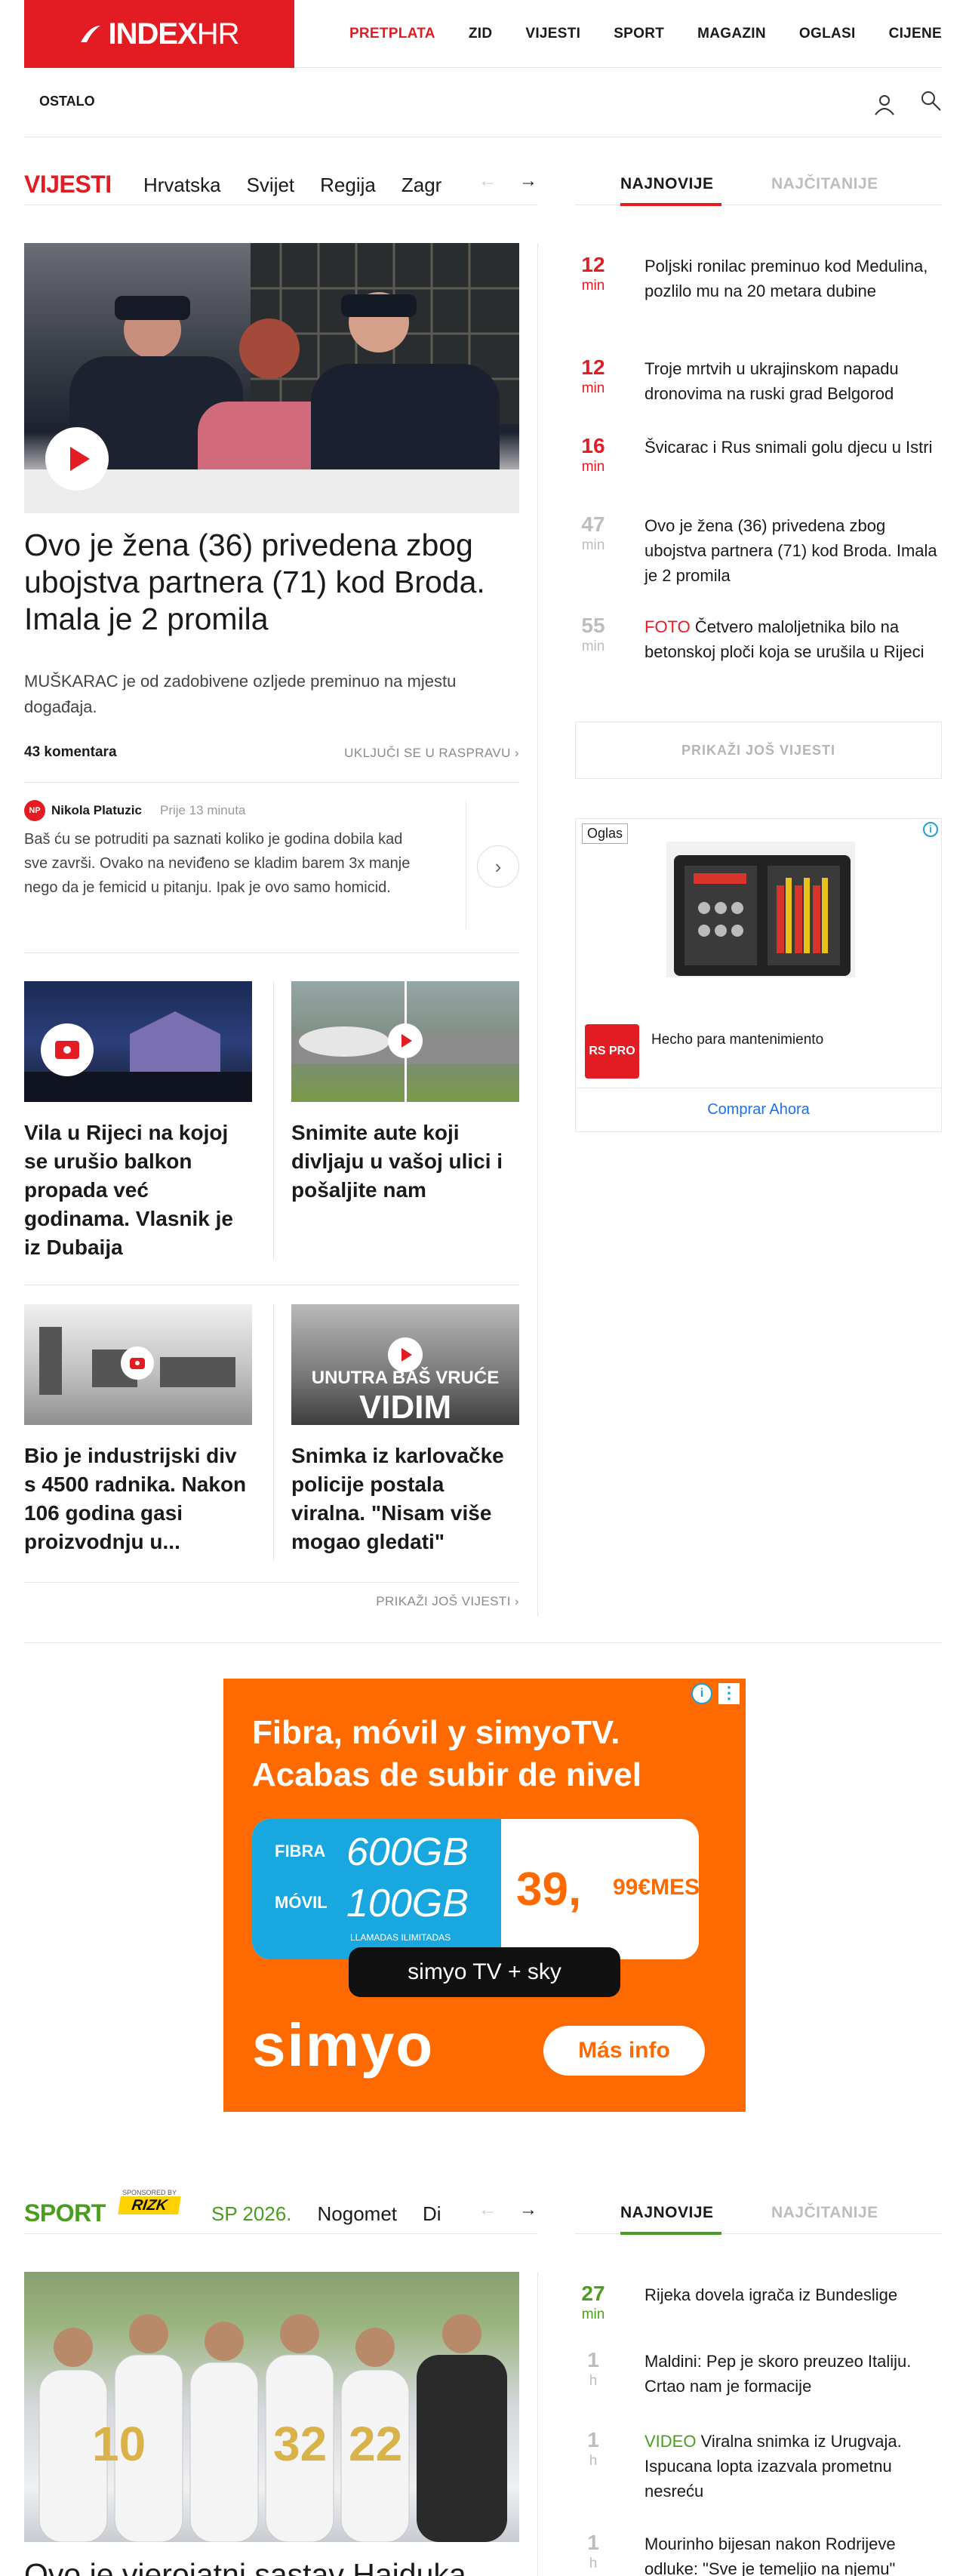 This screenshot has width=966, height=2576. Describe the element at coordinates (405, 1407) in the screenshot. I see `card-overlay-text: VIDIM` at that location.